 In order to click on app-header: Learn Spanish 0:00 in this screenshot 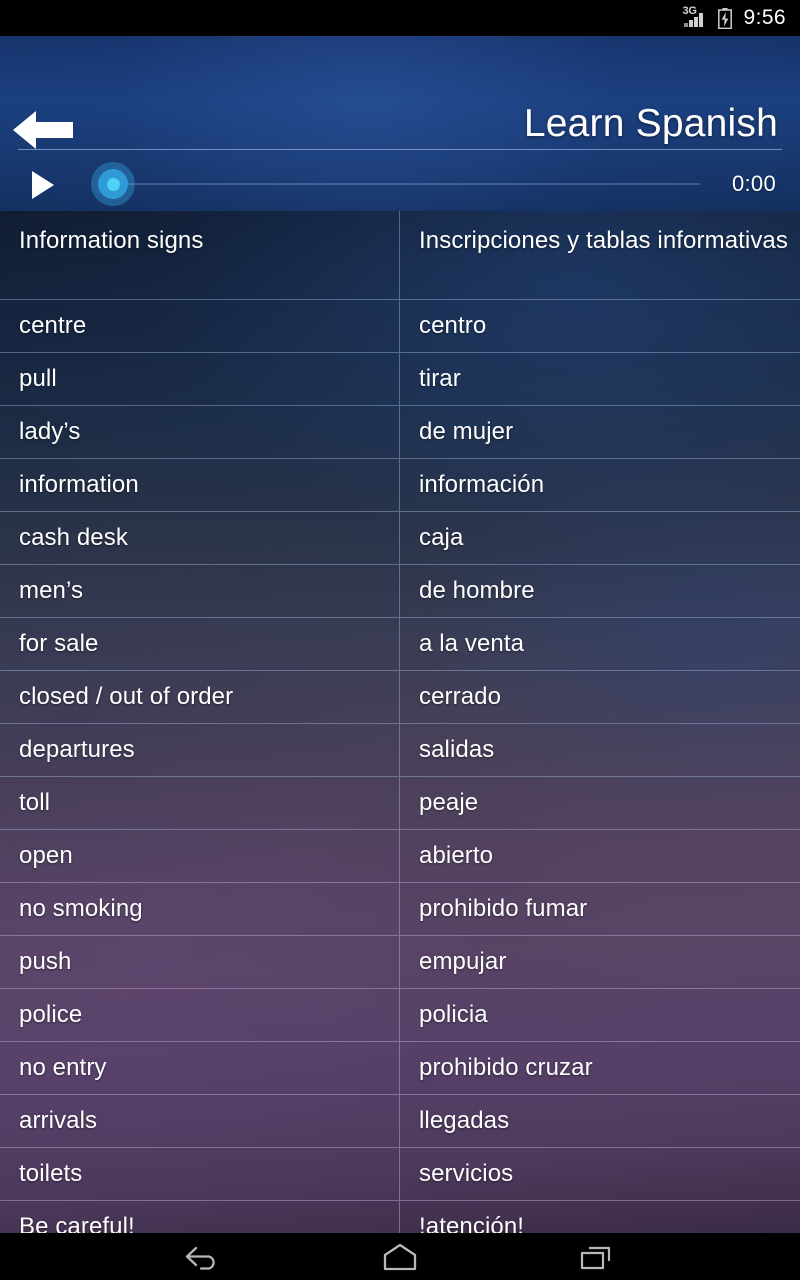, I will do `click(400, 123)`.